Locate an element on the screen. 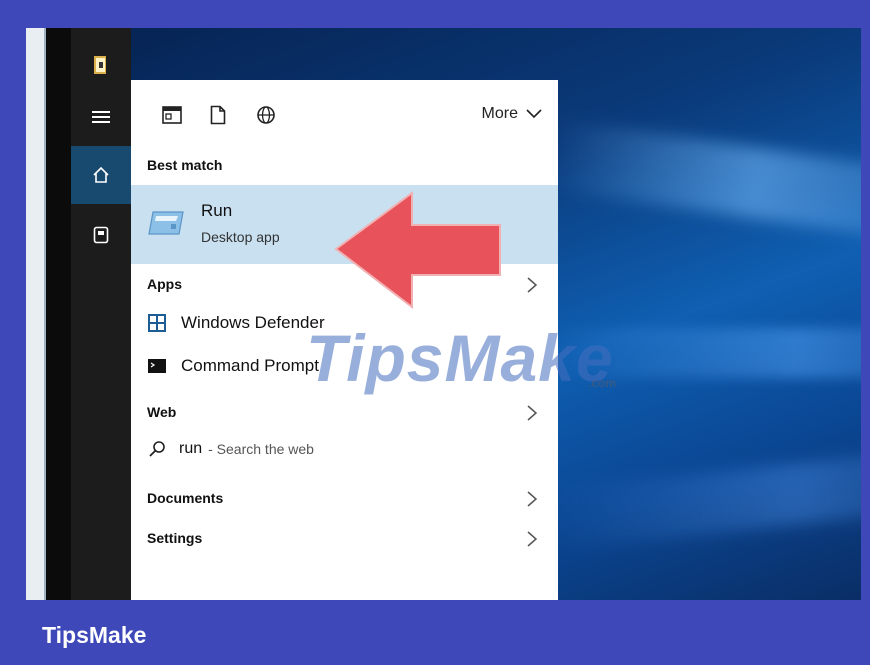 This screenshot has height=665, width=870. more-label: More is located at coordinates (499, 113).